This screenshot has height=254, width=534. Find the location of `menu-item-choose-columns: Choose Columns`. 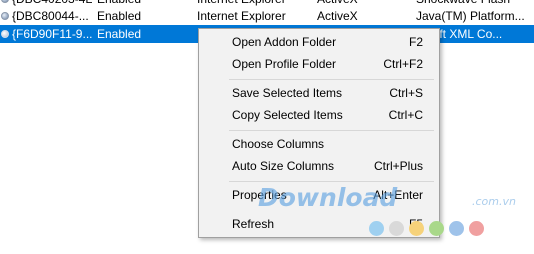

menu-item-choose-columns: Choose Columns is located at coordinates (319, 144).